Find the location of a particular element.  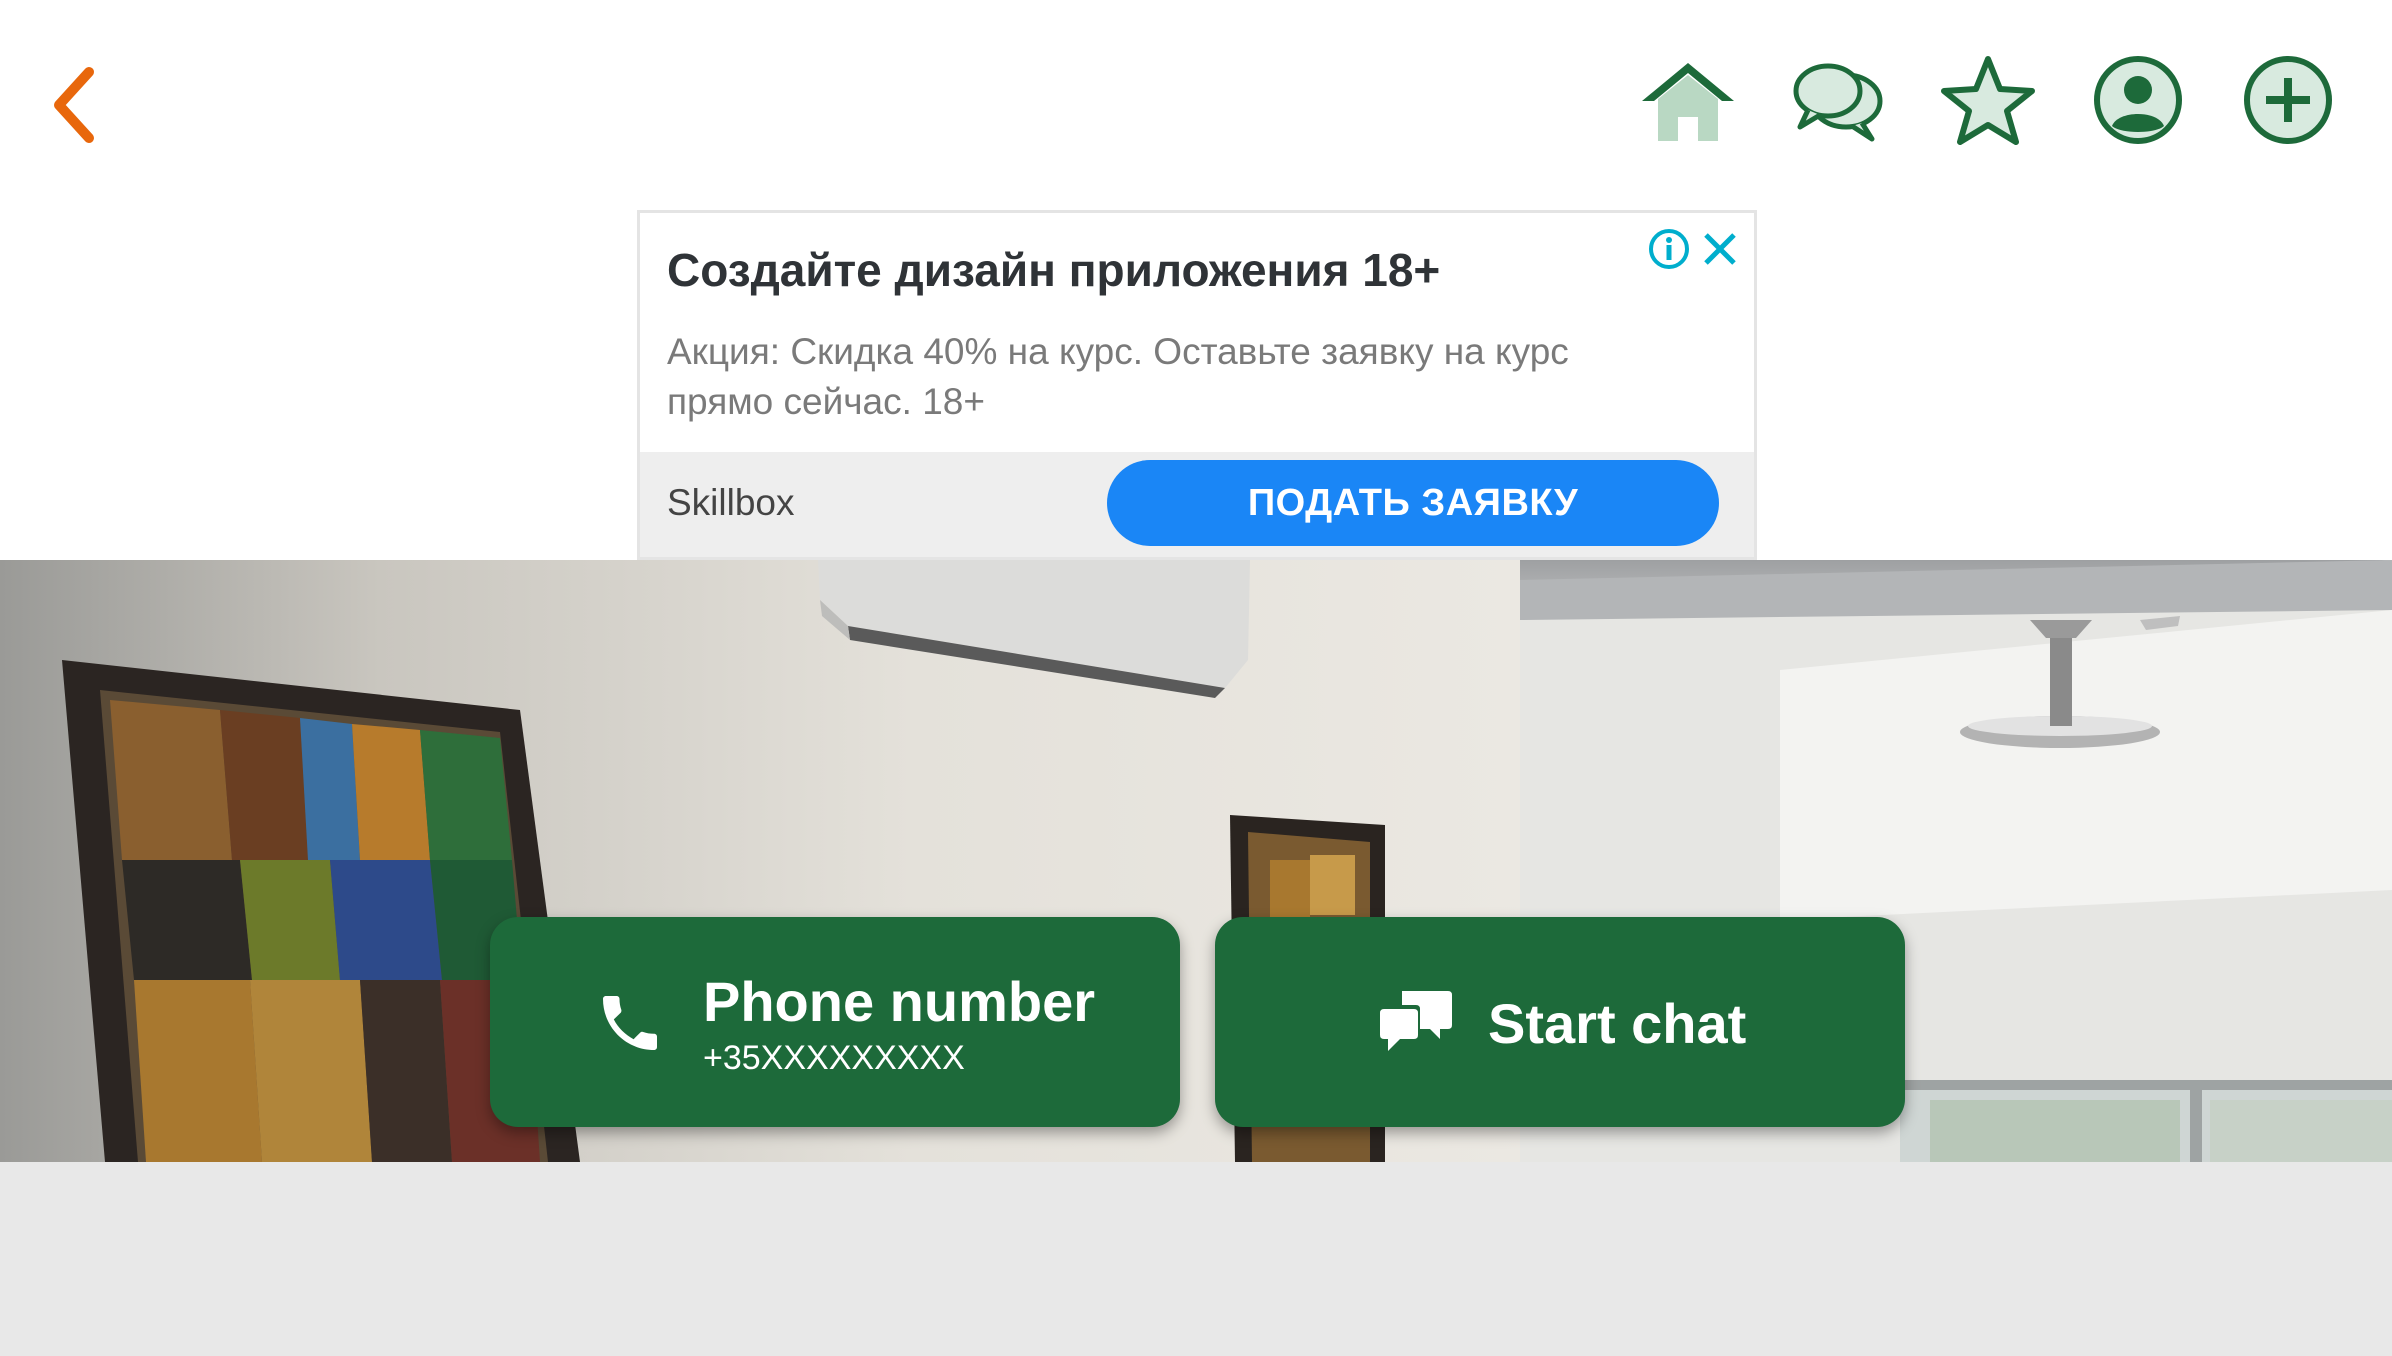

favorites-button is located at coordinates (1988, 100).